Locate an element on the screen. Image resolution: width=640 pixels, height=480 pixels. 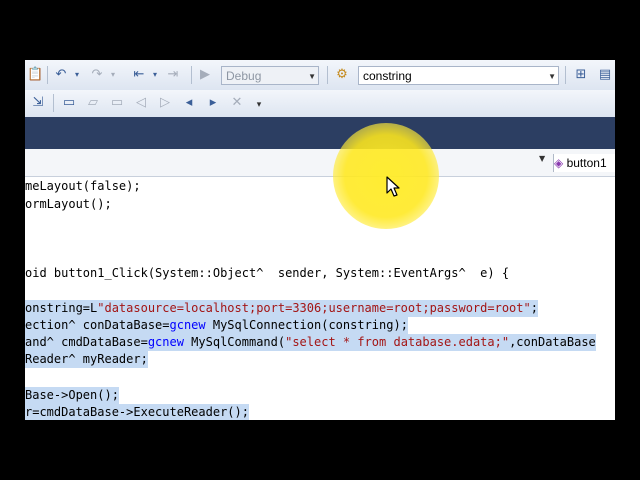
comment-out-icon: ▭ is located at coordinates (69, 103).